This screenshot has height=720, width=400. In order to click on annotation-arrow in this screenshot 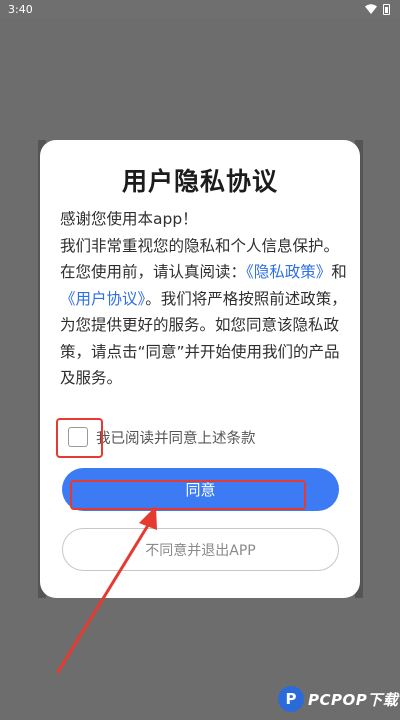, I will do `click(106, 590)`.